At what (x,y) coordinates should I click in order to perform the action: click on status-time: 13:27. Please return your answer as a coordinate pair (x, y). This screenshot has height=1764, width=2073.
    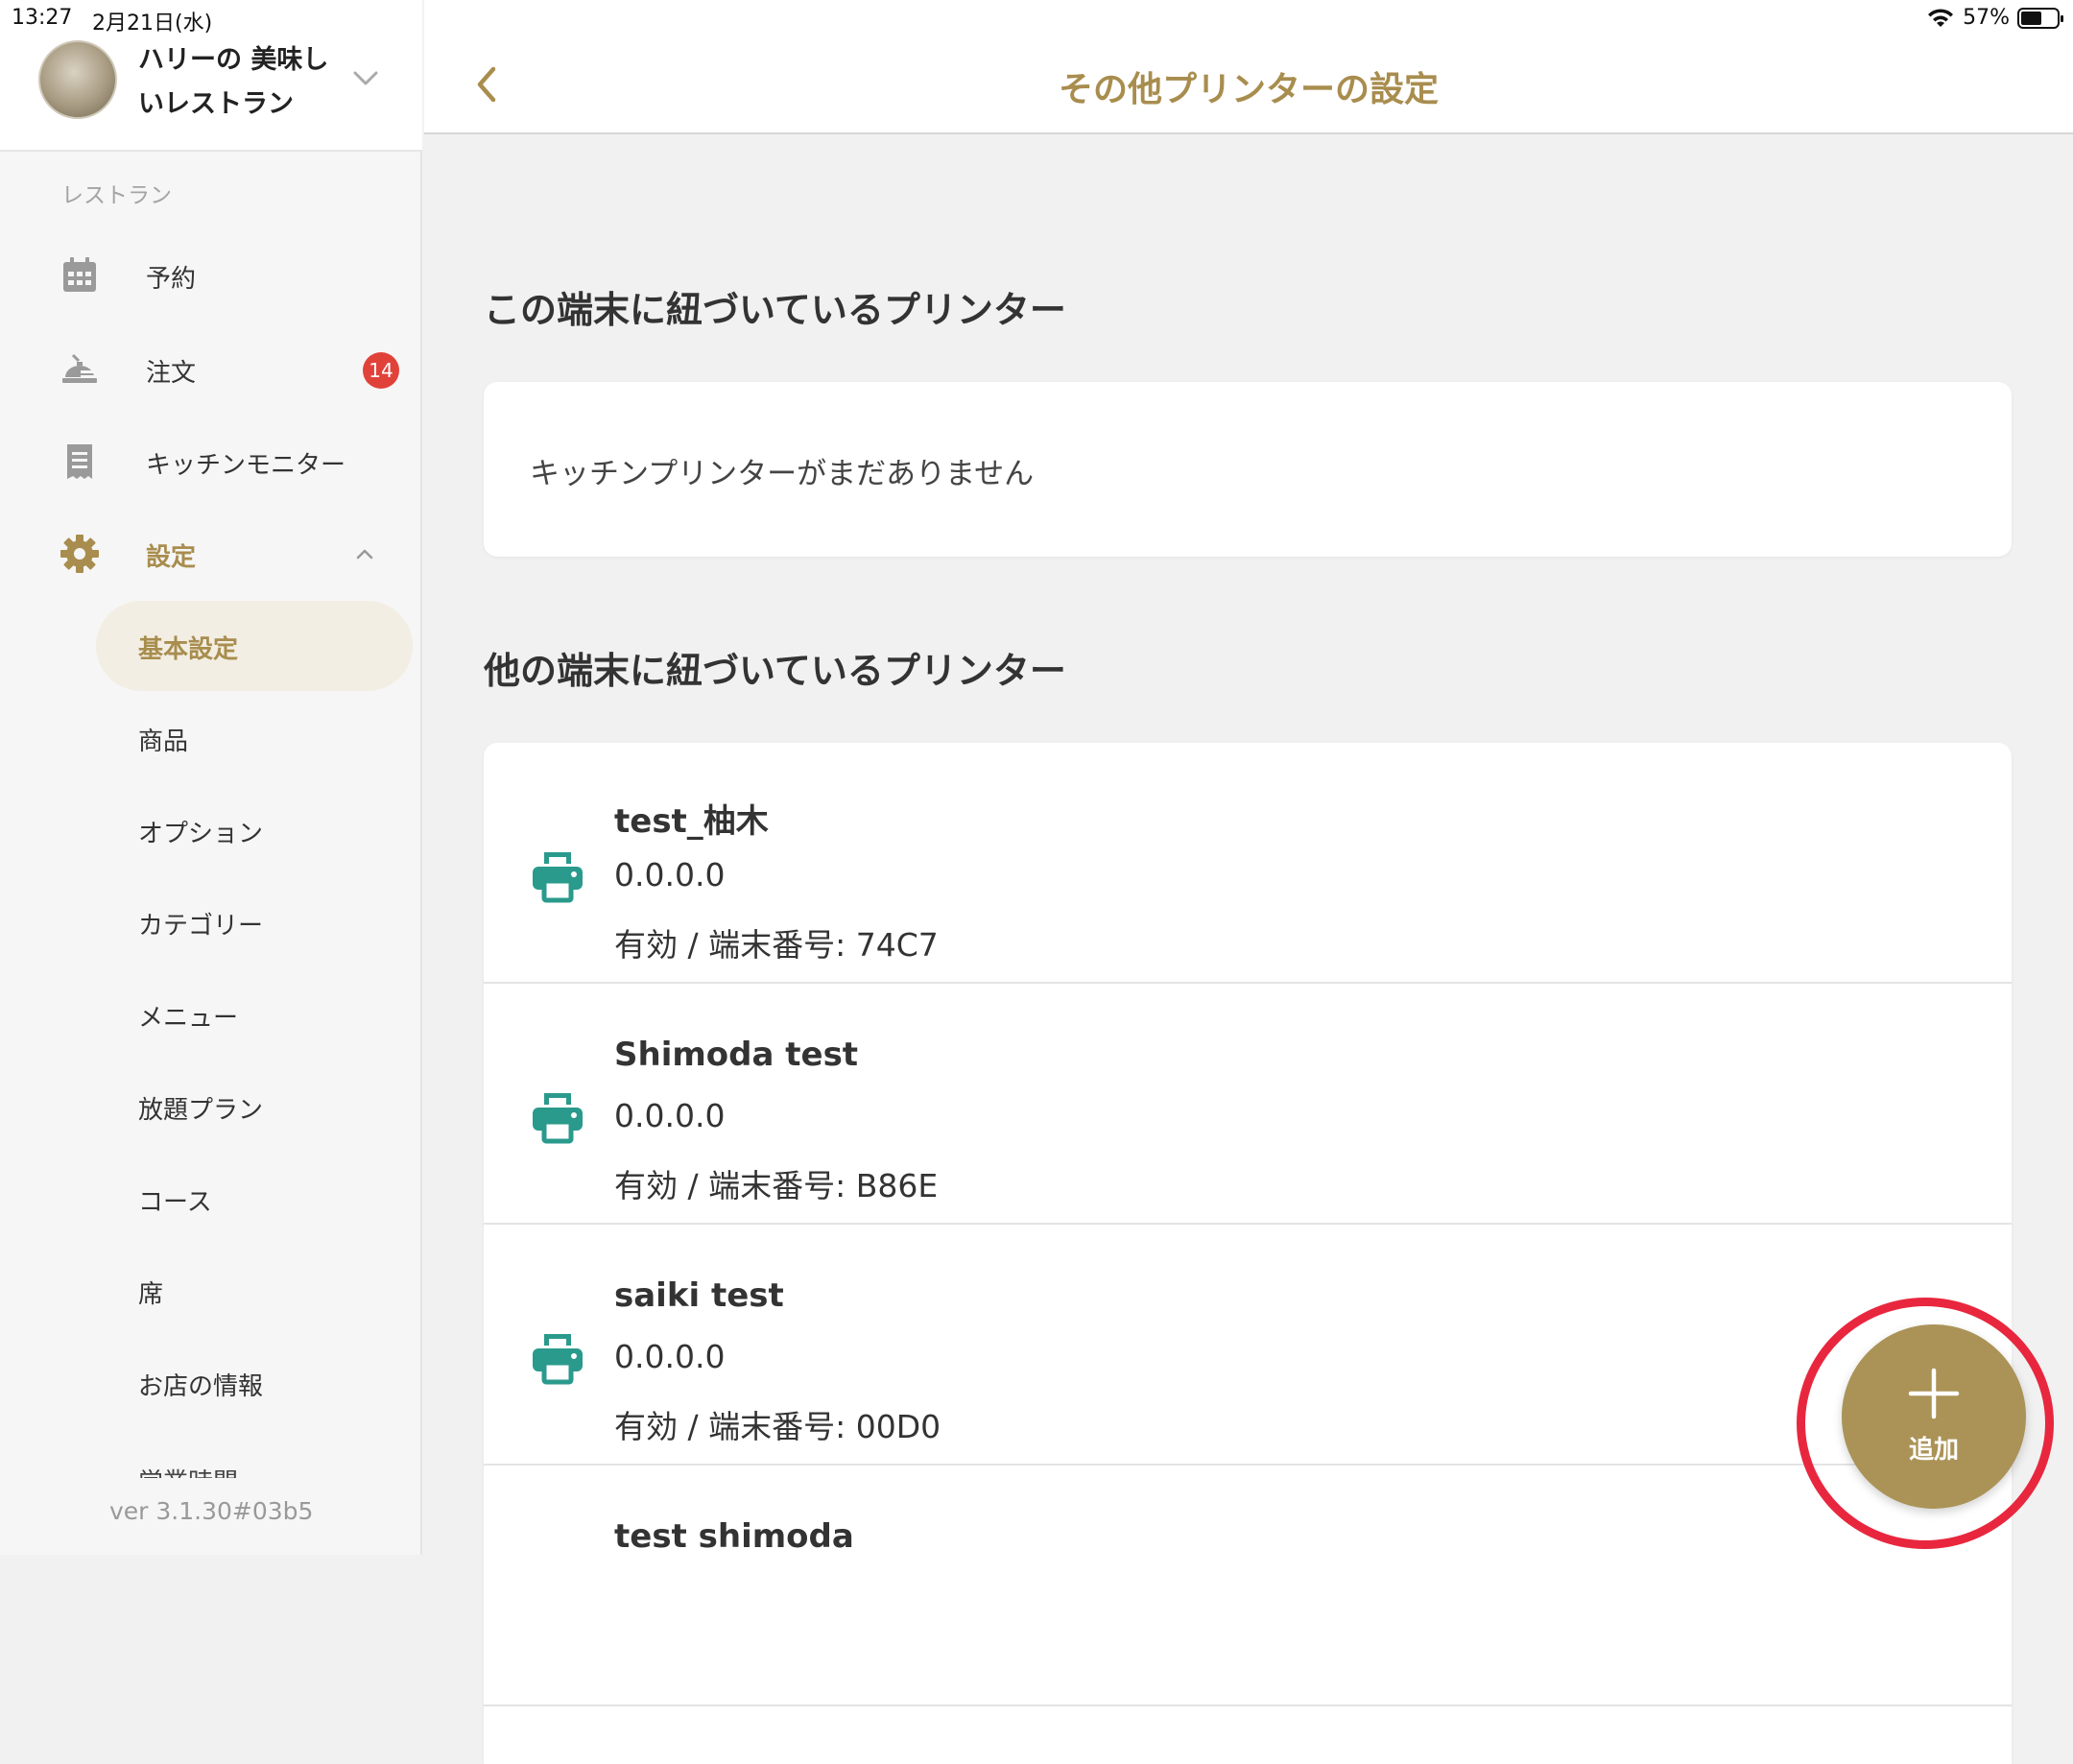
    Looking at the image, I should click on (42, 18).